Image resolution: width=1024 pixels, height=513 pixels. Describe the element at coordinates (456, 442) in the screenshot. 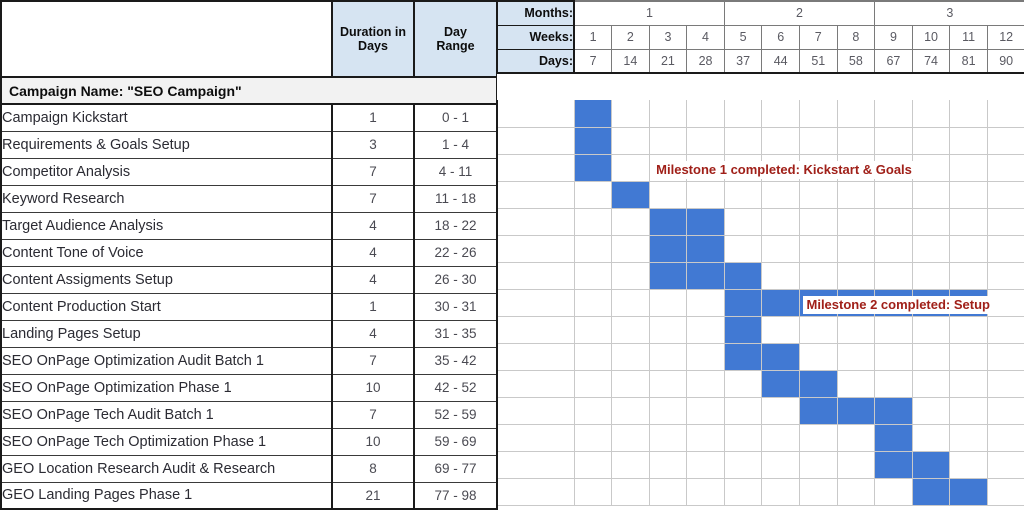

I see `task-day-range-cell: 59 - 69` at that location.